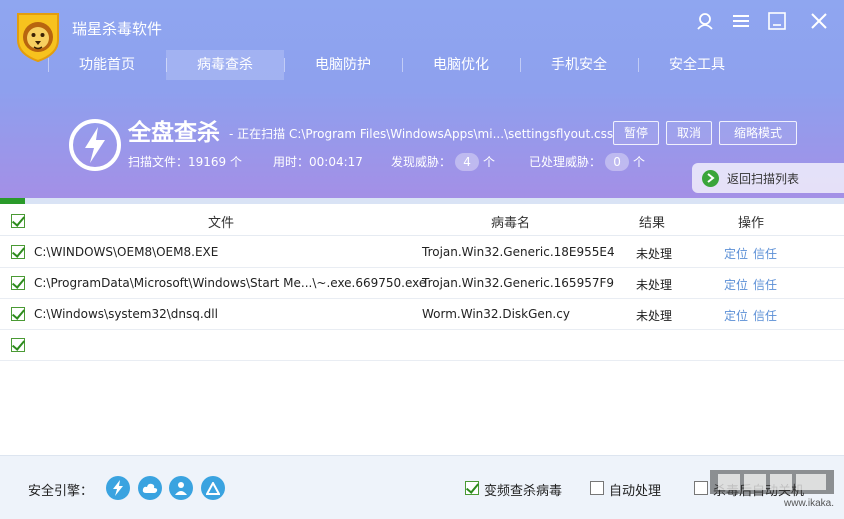  I want to click on row-file-path: C:\Windows\system32\dnsq.dll, so click(126, 314).